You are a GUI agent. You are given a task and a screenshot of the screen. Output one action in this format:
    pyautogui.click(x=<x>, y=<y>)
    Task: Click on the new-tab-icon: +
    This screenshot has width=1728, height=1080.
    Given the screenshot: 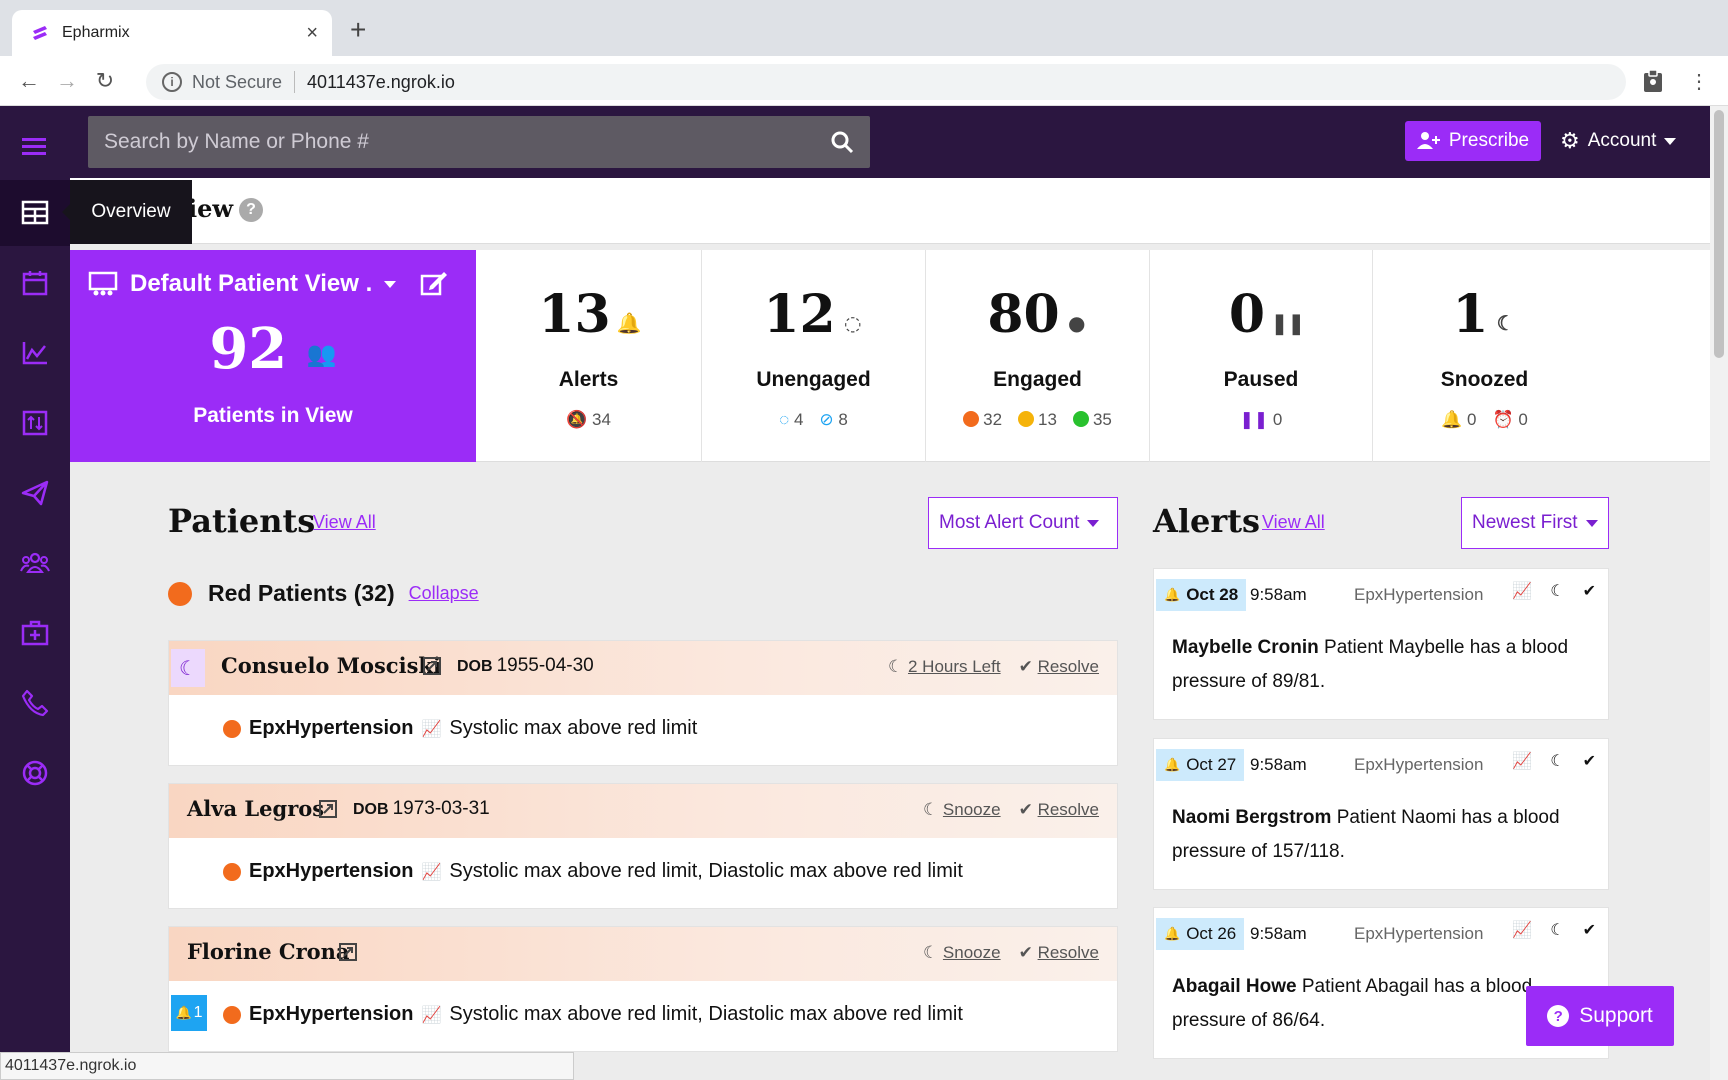 What is the action you would take?
    pyautogui.click(x=358, y=30)
    